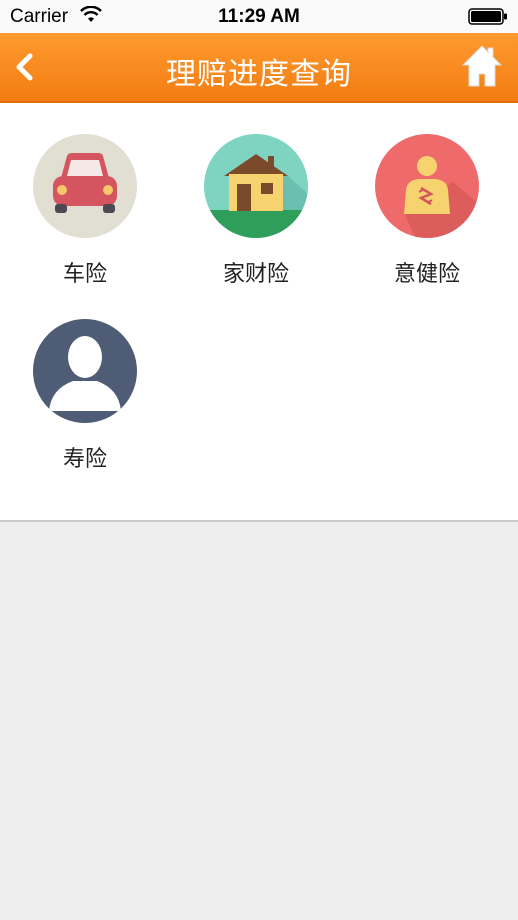 Image resolution: width=518 pixels, height=920 pixels. I want to click on status-bar: Carrier 11:29 AM, so click(259, 16).